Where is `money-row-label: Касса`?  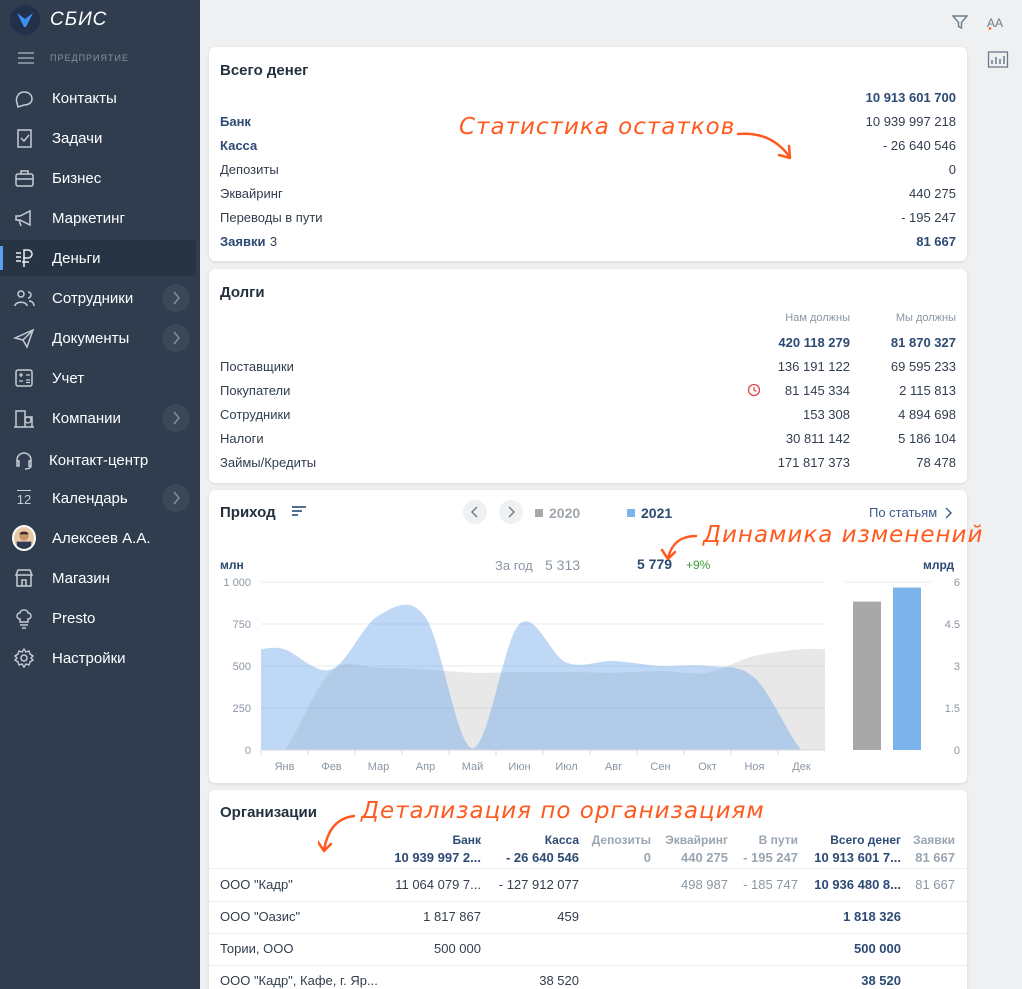
money-row-label: Касса is located at coordinates (238, 145).